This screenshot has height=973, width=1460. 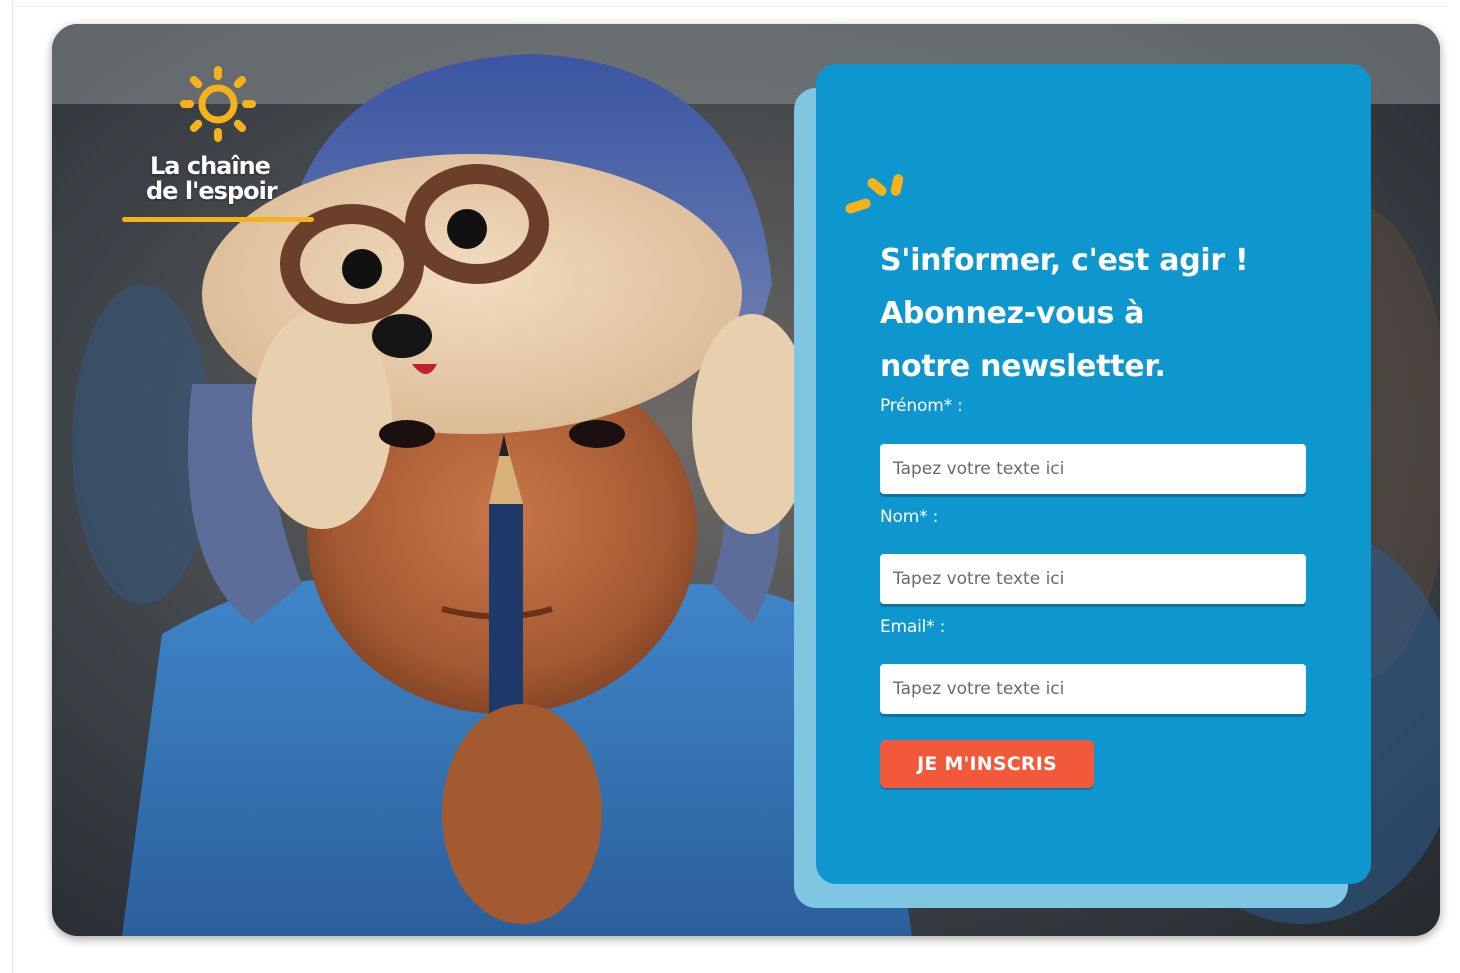 What do you see at coordinates (218, 219) in the screenshot?
I see `logo-underline` at bounding box center [218, 219].